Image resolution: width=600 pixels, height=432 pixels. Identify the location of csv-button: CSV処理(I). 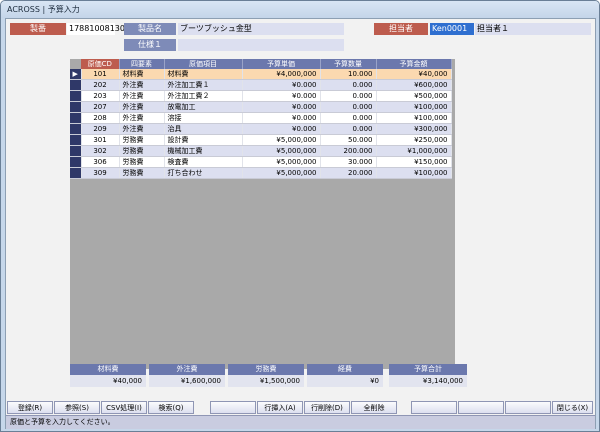
(124, 407).